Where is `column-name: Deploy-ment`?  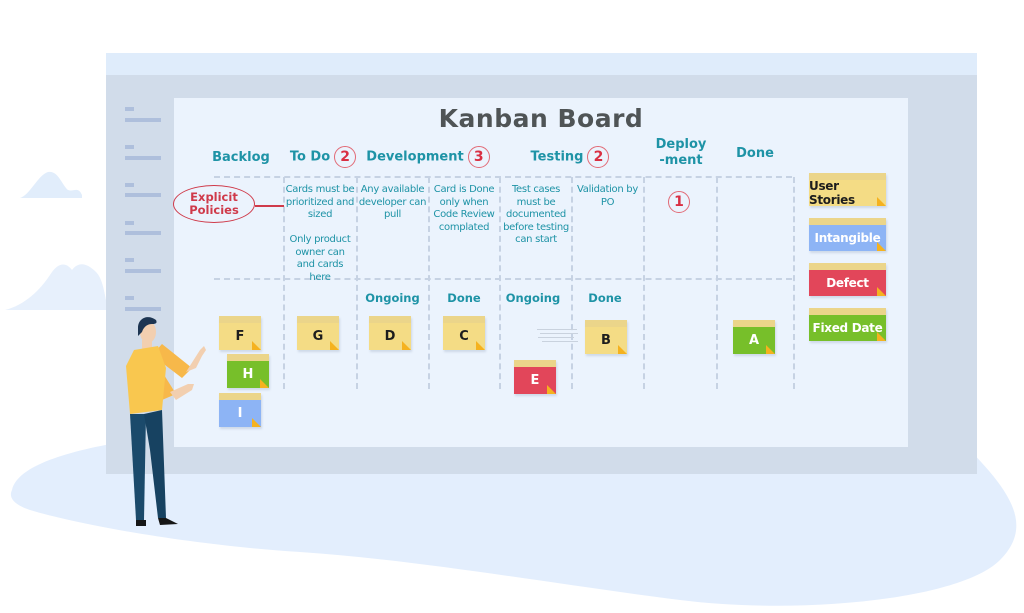
column-name: Deploy-ment is located at coordinates (681, 152).